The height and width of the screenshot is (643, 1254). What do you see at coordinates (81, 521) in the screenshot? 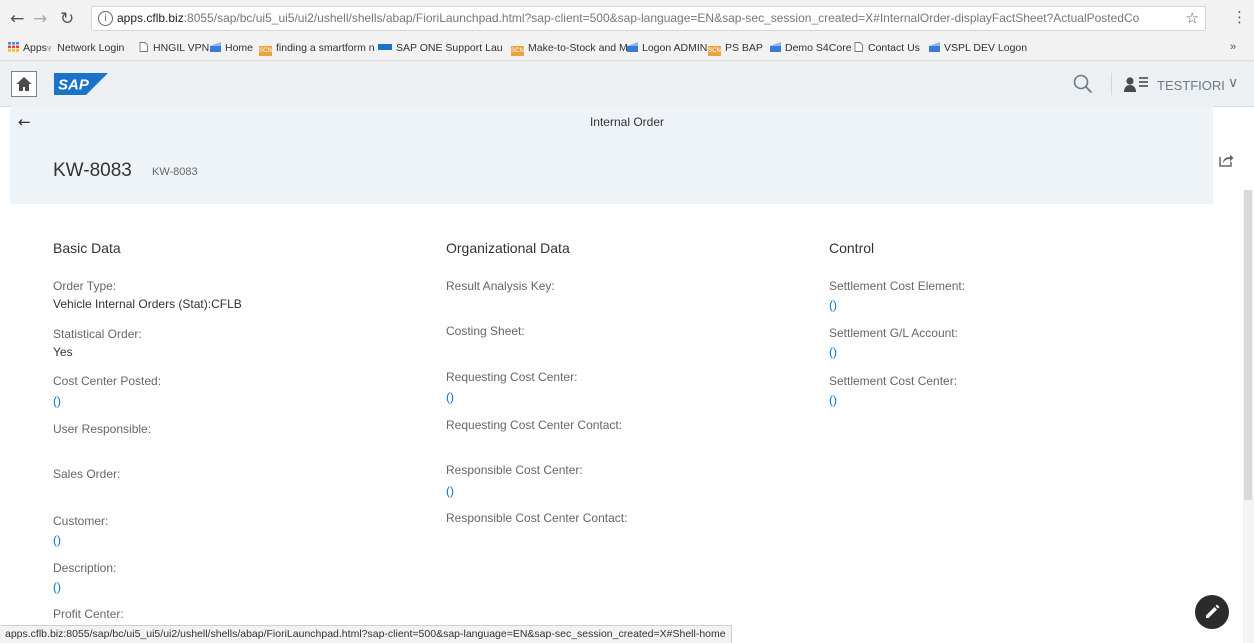
I see `label-customer: Customer:` at bounding box center [81, 521].